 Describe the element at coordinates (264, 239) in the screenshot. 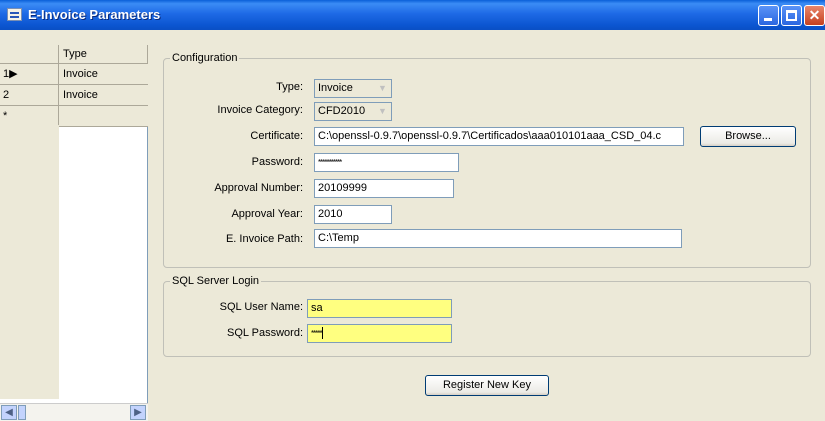

I see `invoice-path-label: E. Invoice Path:` at that location.